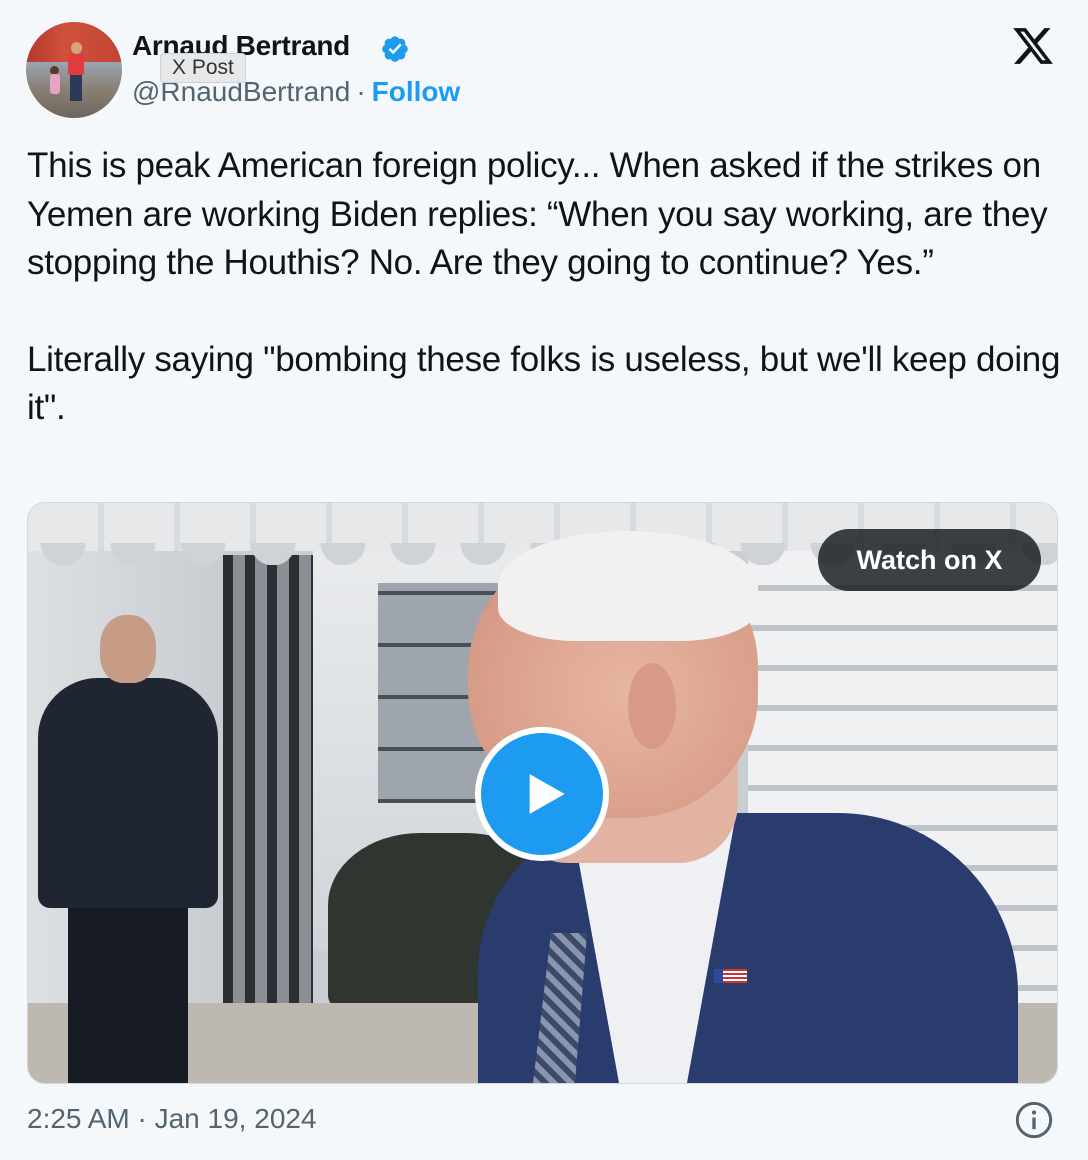 This screenshot has height=1160, width=1088. Describe the element at coordinates (1034, 1120) in the screenshot. I see `info-icon` at that location.